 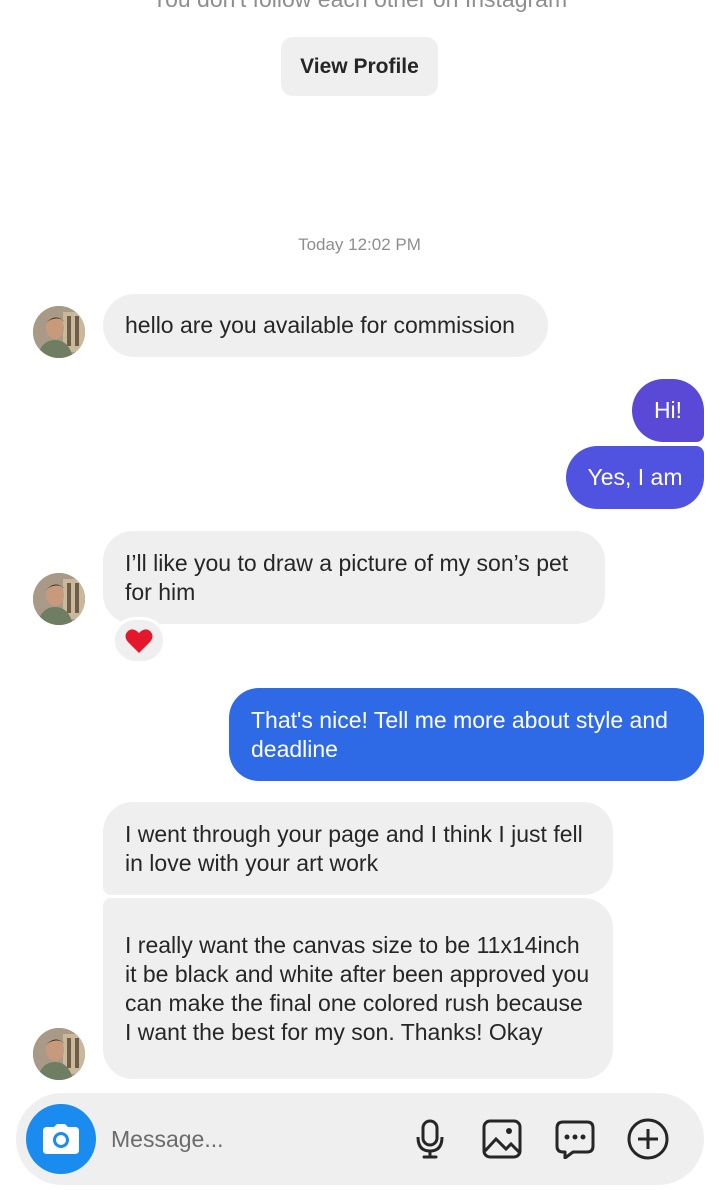 I want to click on more-options-button, so click(x=648, y=1139).